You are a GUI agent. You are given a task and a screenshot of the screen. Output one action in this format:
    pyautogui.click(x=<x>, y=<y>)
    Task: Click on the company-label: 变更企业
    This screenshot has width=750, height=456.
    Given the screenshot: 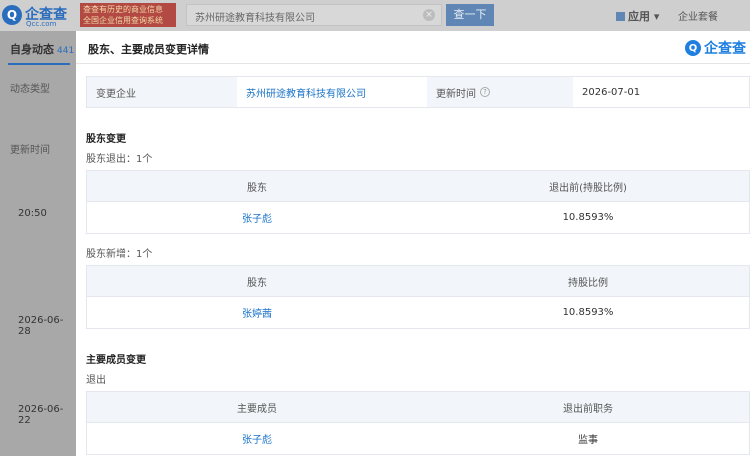 What is the action you would take?
    pyautogui.click(x=162, y=92)
    